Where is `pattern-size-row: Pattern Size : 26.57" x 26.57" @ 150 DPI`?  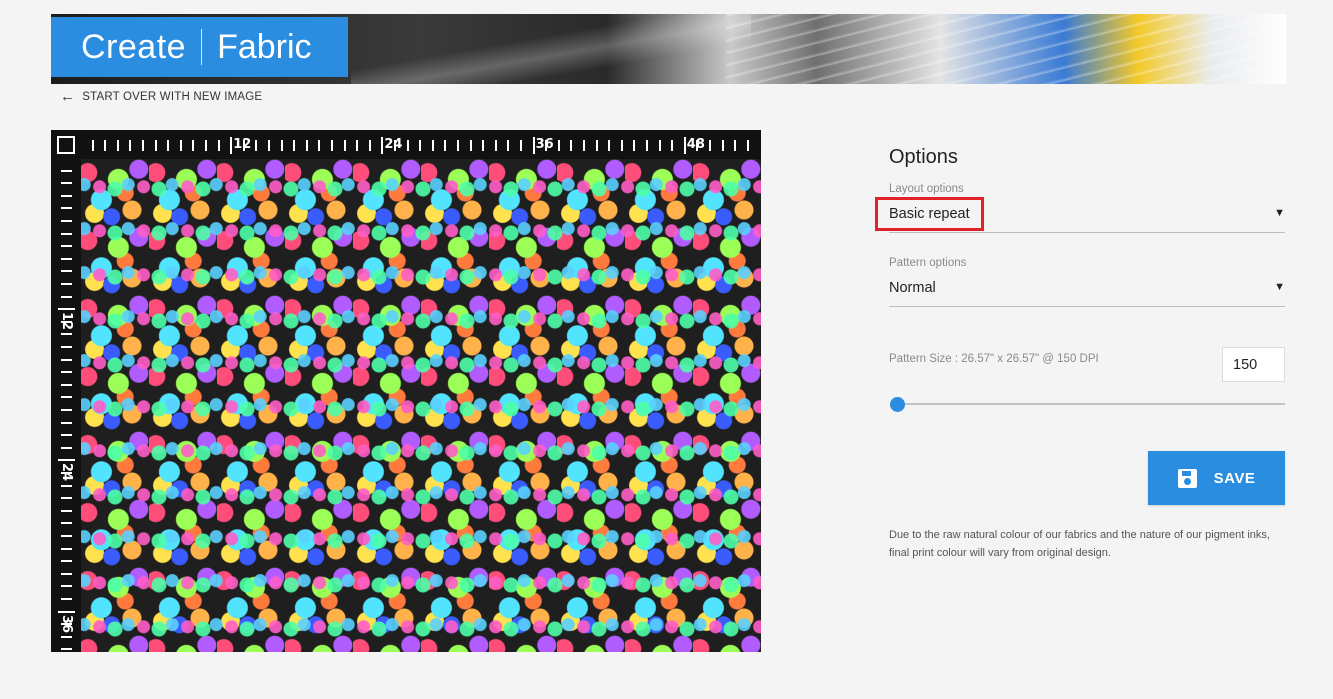 pattern-size-row: Pattern Size : 26.57" x 26.57" @ 150 DPI is located at coordinates (1087, 365).